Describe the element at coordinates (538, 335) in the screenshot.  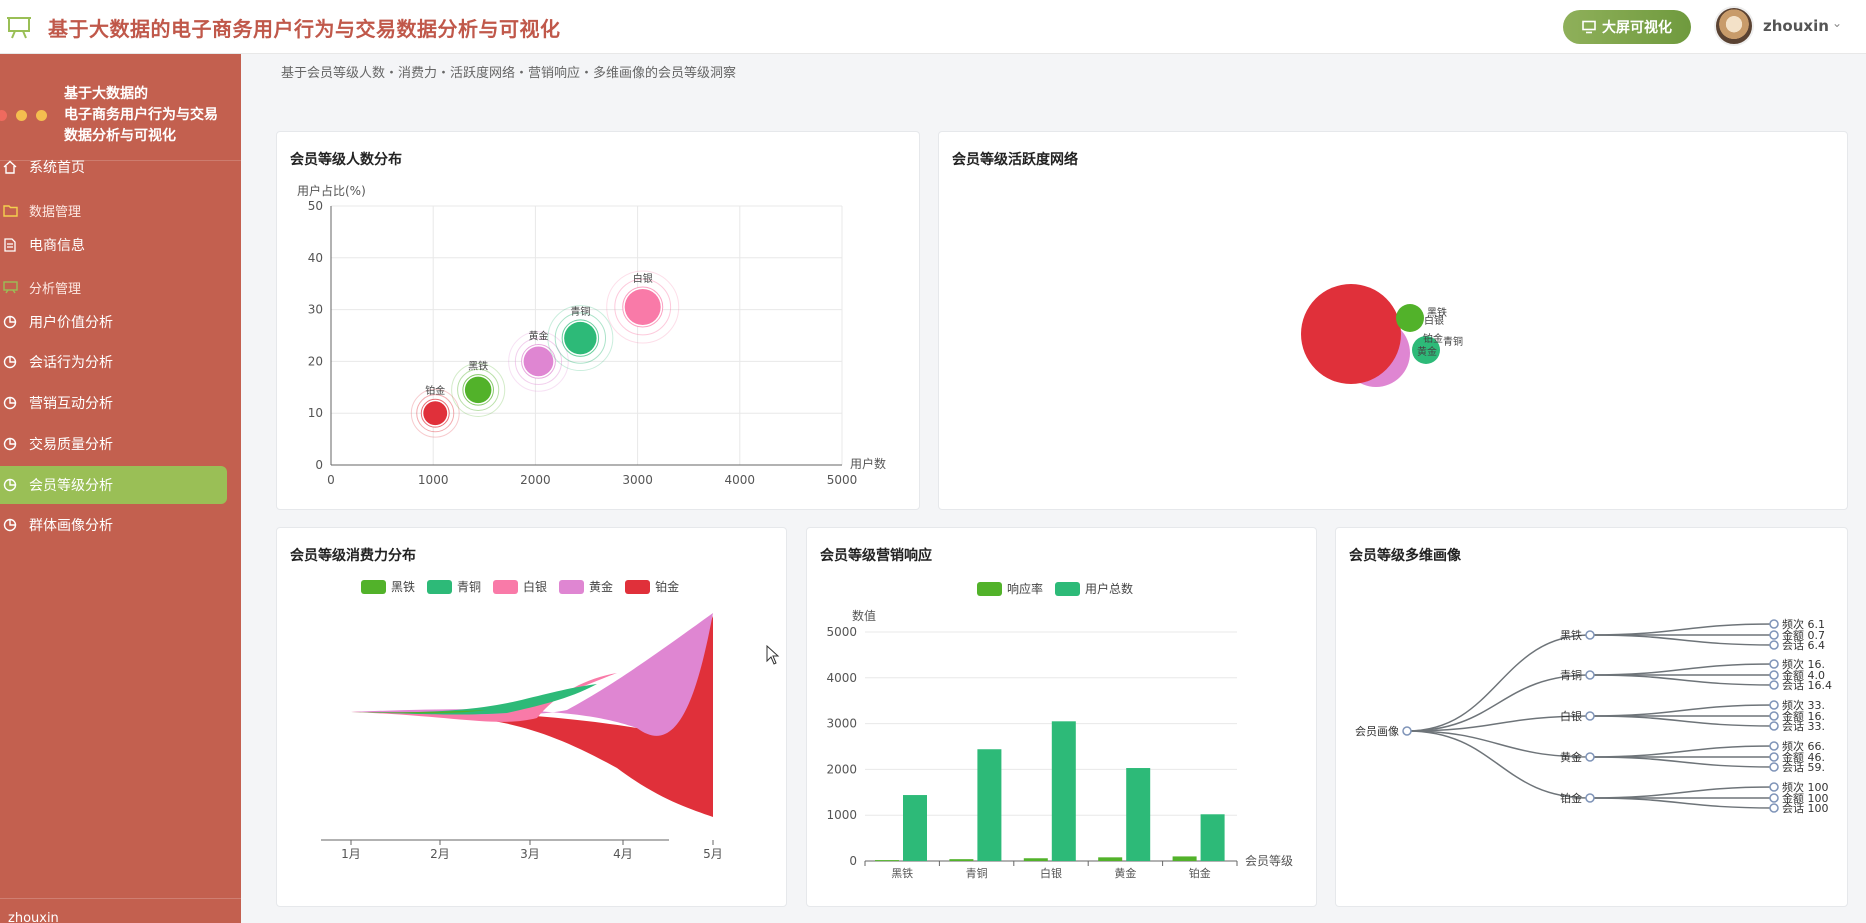
I see `bubble-label: 黄金` at that location.